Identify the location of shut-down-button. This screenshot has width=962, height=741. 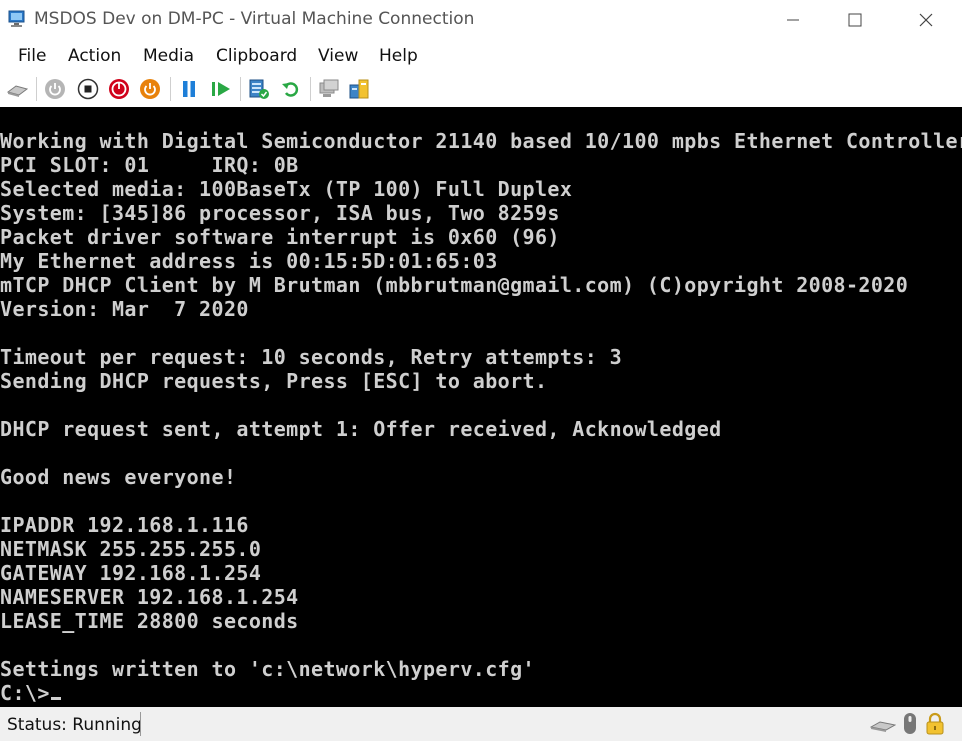
(119, 89).